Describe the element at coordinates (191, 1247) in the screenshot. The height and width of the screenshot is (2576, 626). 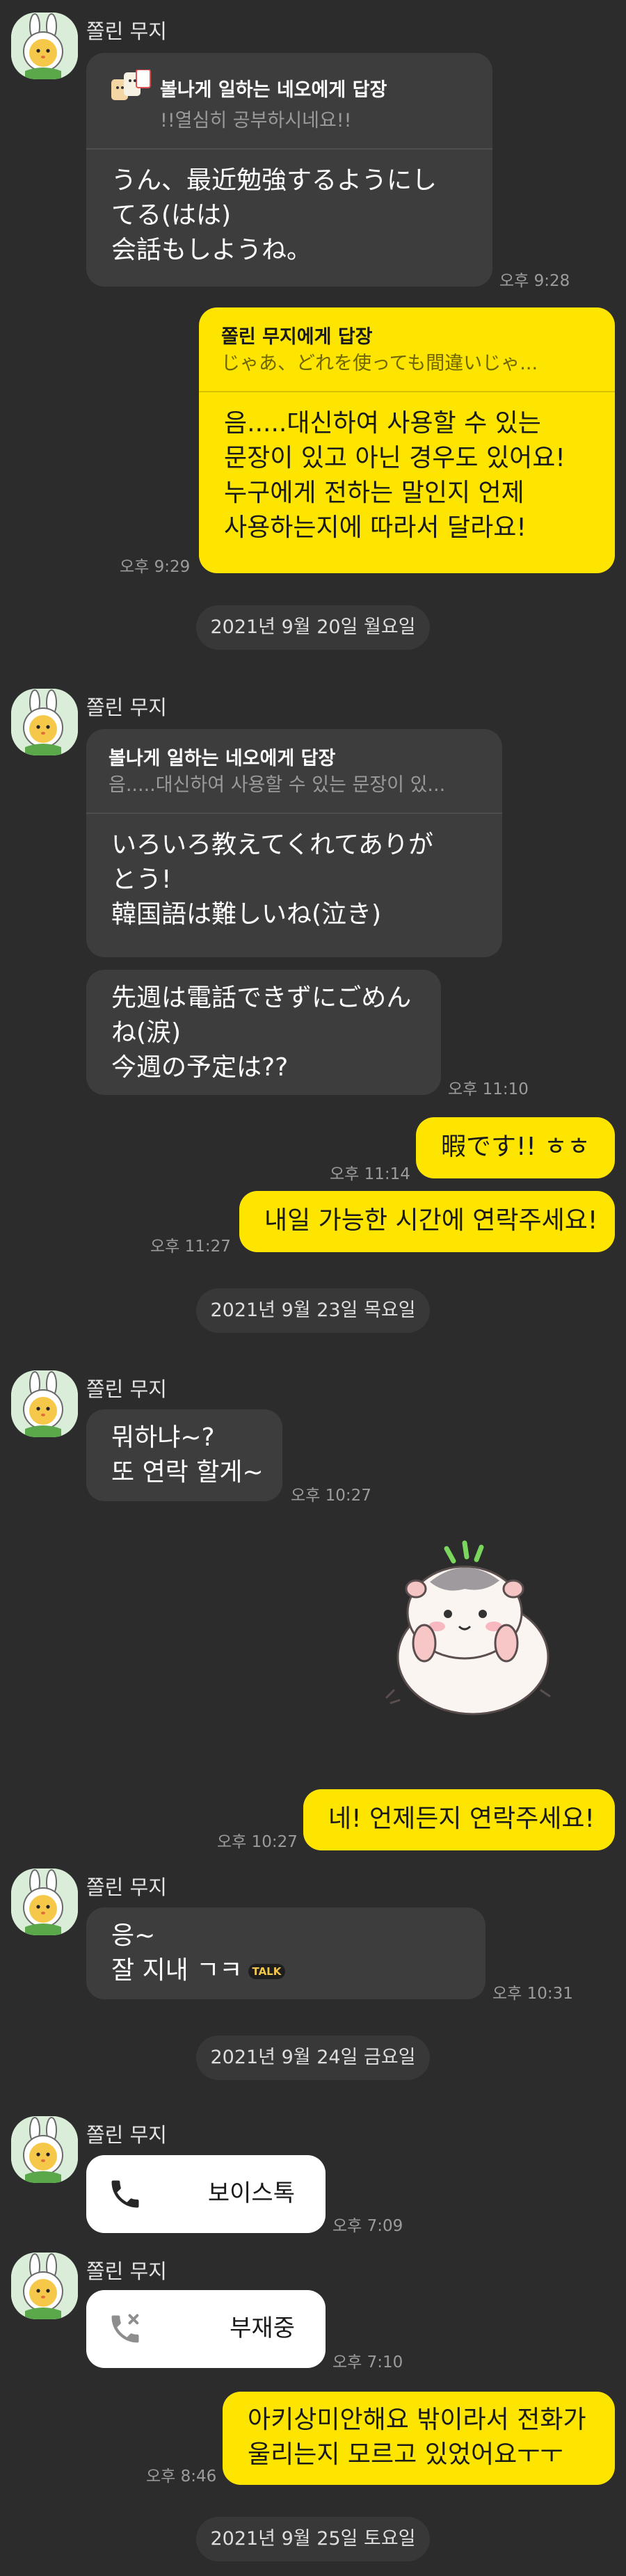
I see `message-time: 오후 11:27` at that location.